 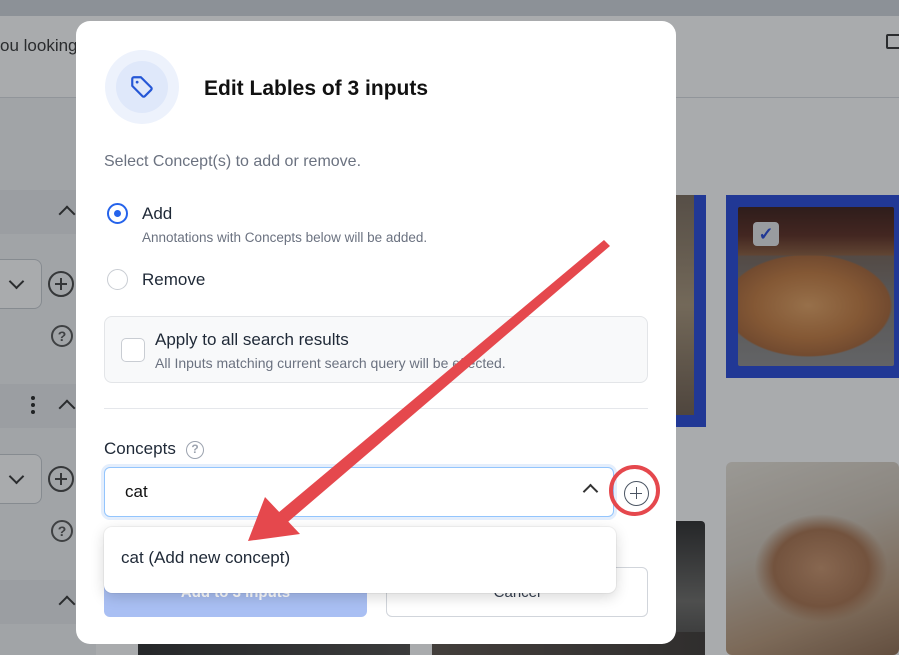 What do you see at coordinates (316, 88) in the screenshot?
I see `modal-title: Edit Lables of 3 inputs` at bounding box center [316, 88].